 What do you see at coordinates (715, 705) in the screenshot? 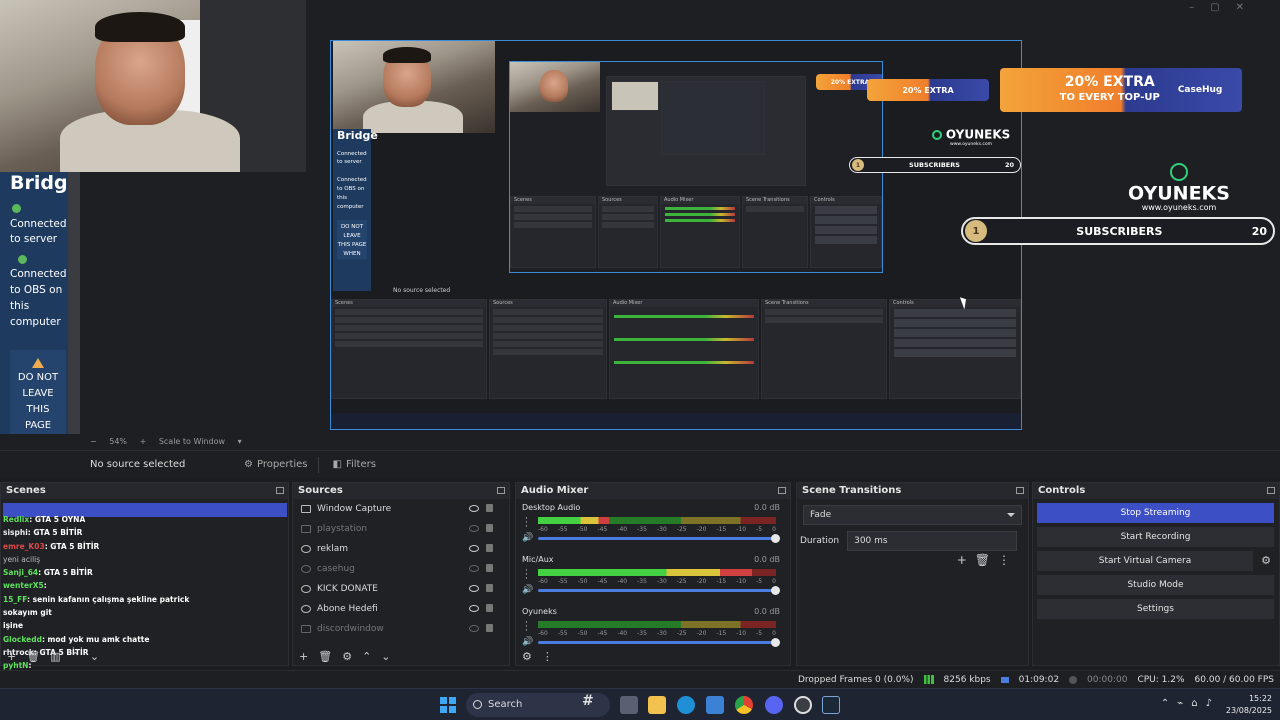
I see `store-icon` at bounding box center [715, 705].